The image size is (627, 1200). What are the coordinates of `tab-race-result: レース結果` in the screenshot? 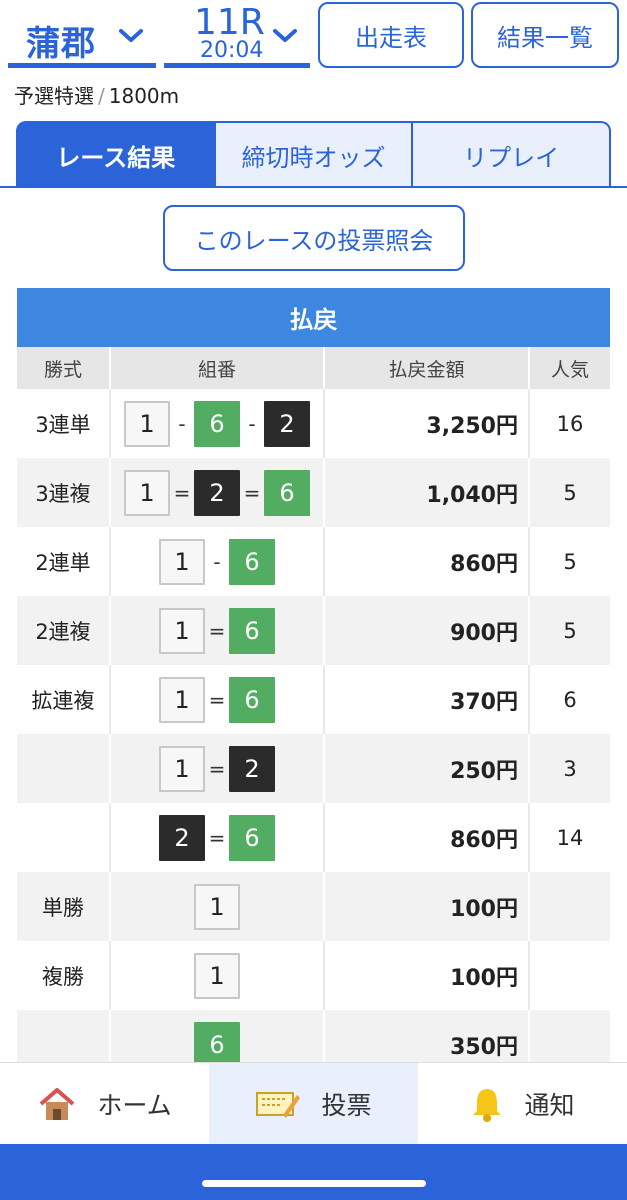 It's located at (116, 154).